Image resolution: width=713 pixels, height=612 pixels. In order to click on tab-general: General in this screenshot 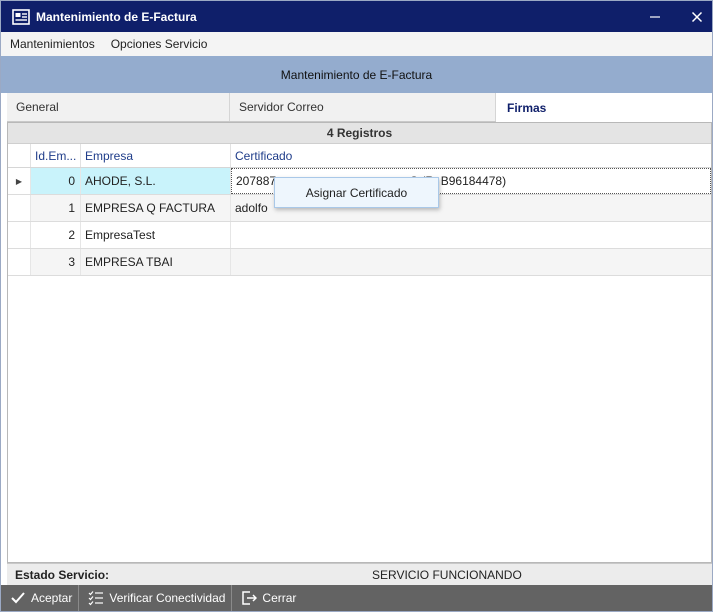, I will do `click(118, 107)`.